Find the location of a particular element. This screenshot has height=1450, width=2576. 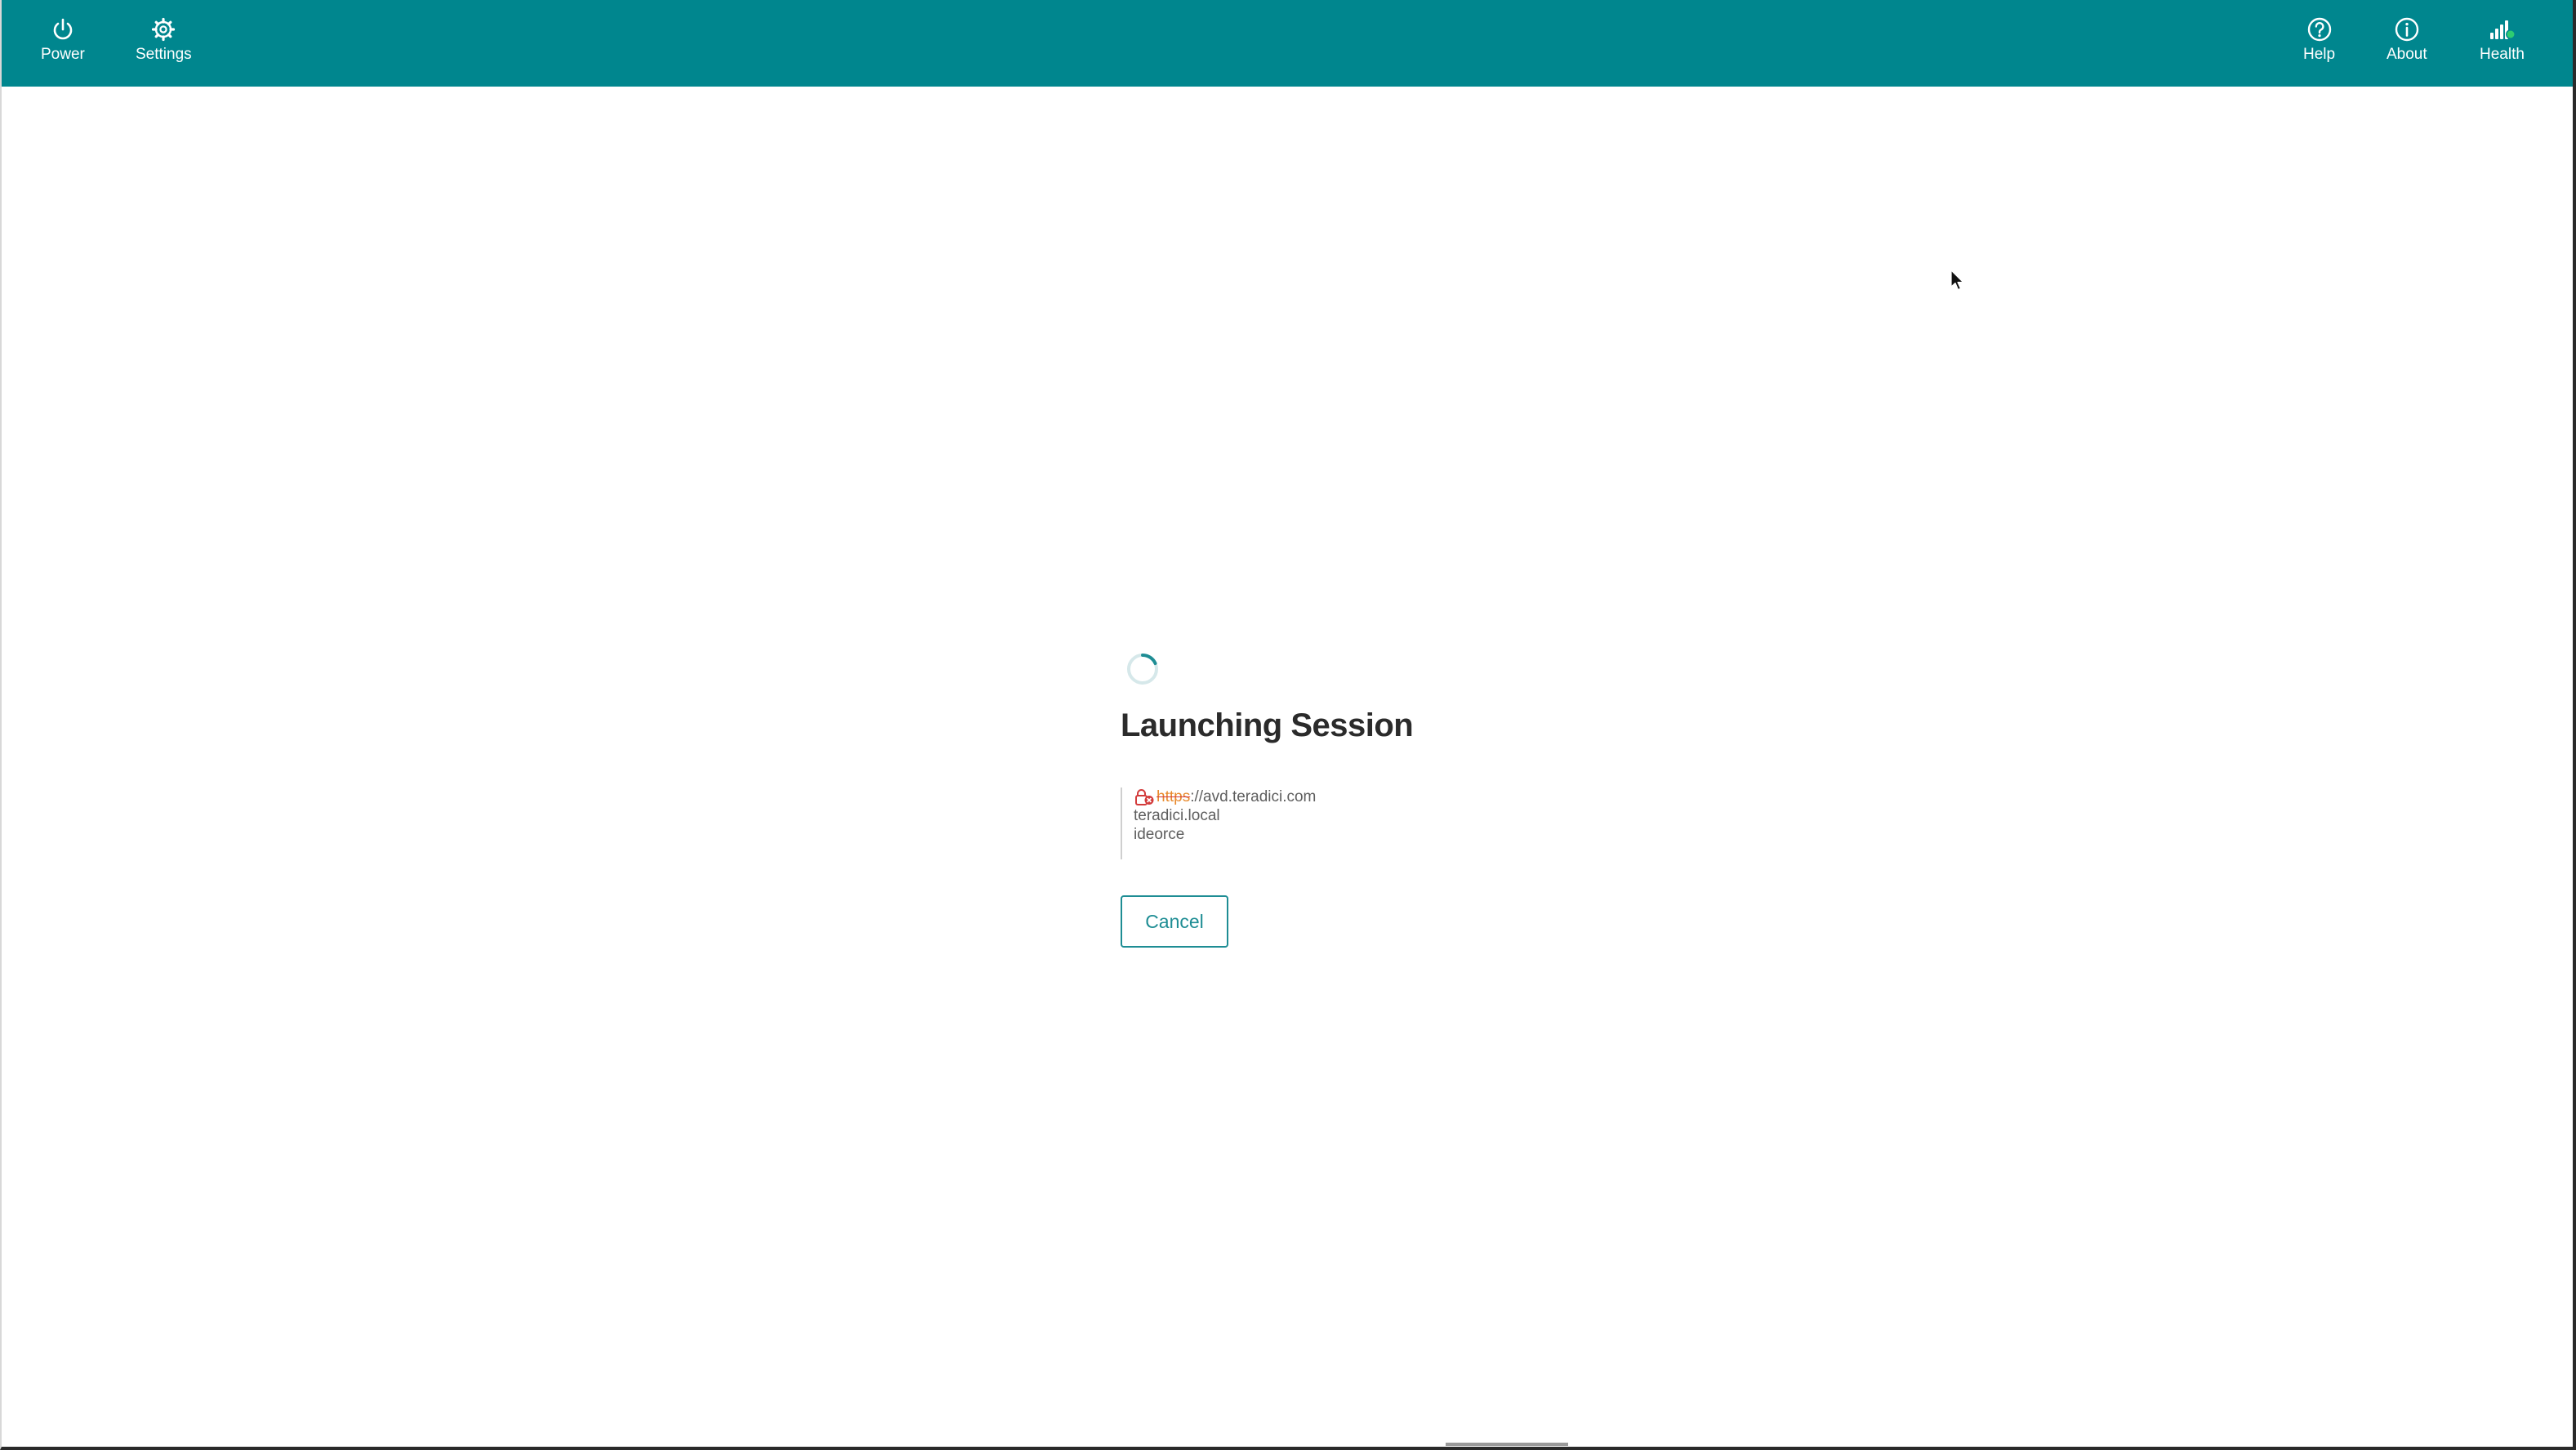

domain-name: teradici.local is located at coordinates (1177, 815).